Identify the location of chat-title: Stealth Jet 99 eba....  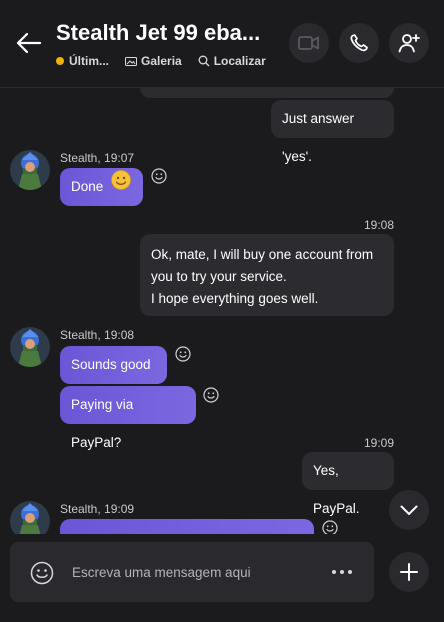
(171, 33).